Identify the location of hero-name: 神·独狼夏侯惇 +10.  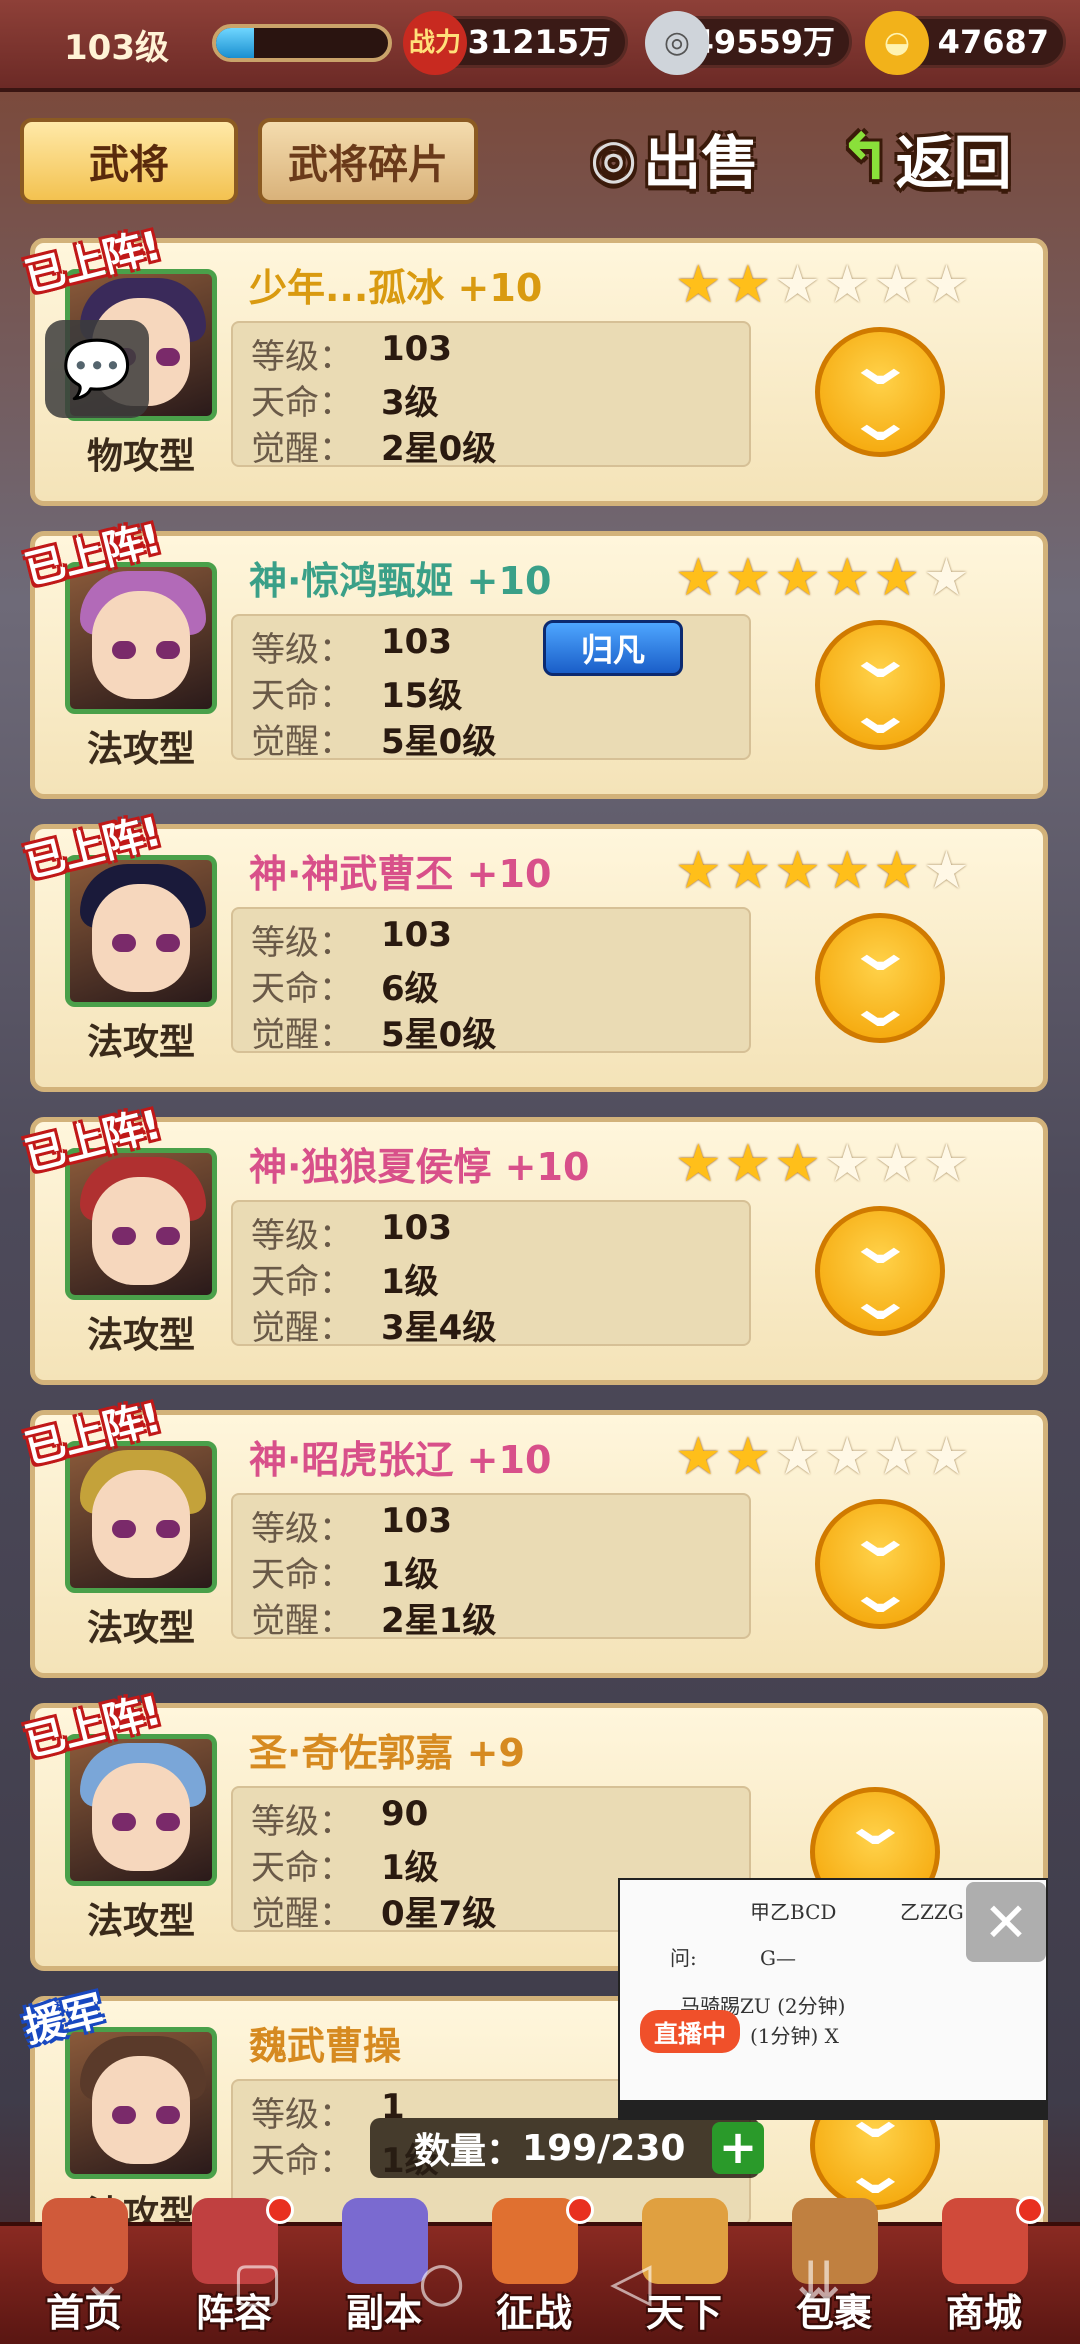
(419, 1167).